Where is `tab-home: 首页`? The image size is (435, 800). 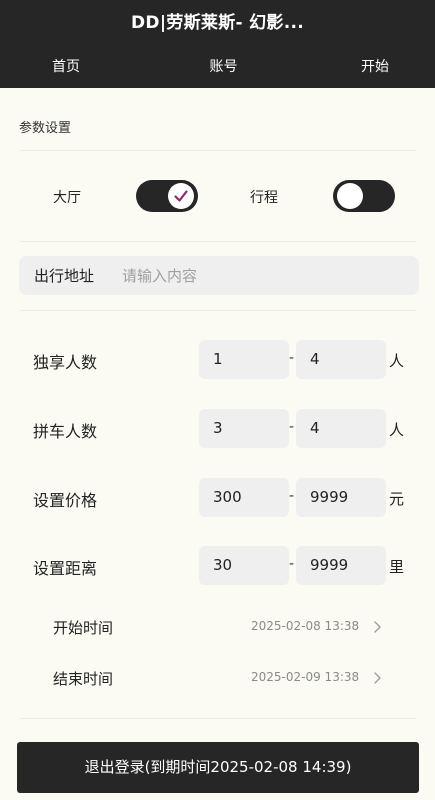
tab-home: 首页 is located at coordinates (66, 69).